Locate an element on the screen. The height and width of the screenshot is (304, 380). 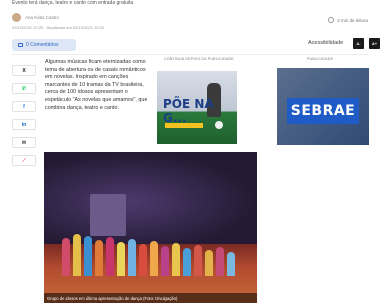
share-linkedin-button: in is located at coordinates (24, 124).